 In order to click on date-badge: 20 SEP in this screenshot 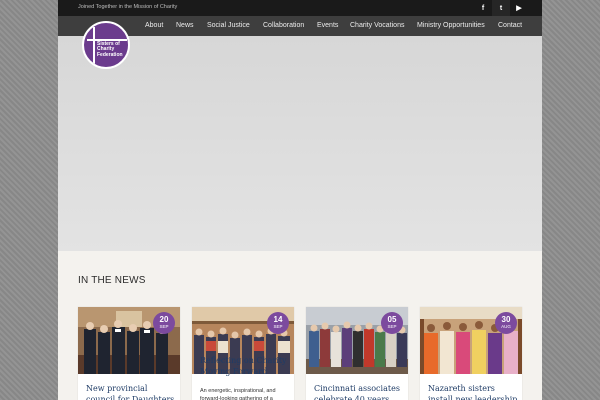, I will do `click(164, 323)`.